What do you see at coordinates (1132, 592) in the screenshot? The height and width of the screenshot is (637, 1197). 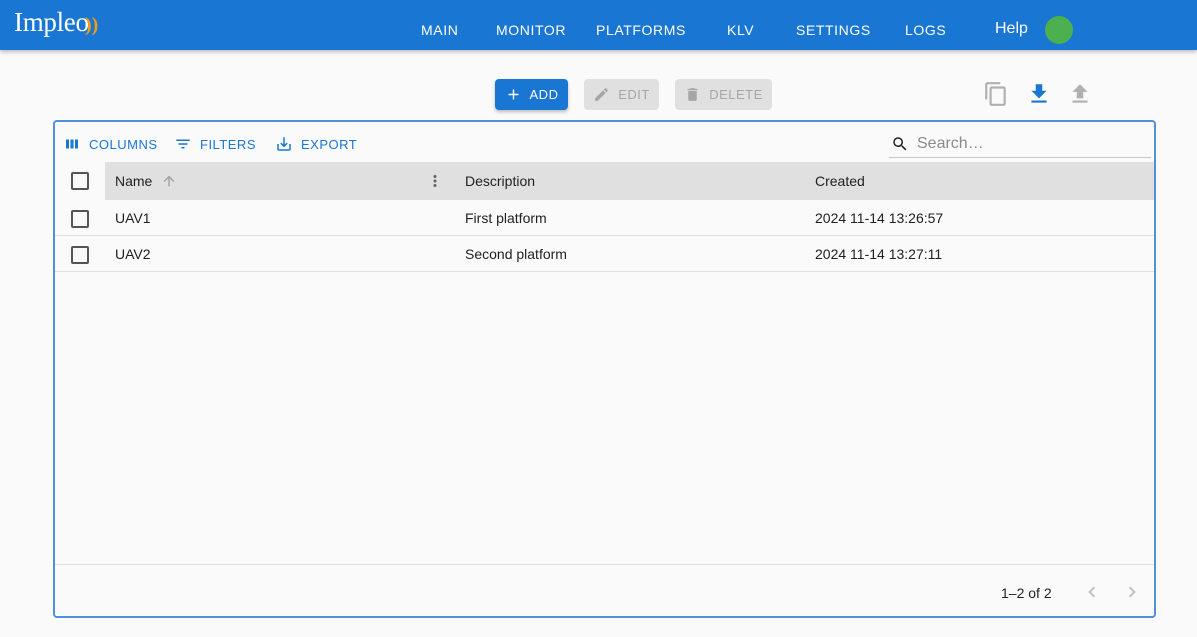 I see `next-page-button` at bounding box center [1132, 592].